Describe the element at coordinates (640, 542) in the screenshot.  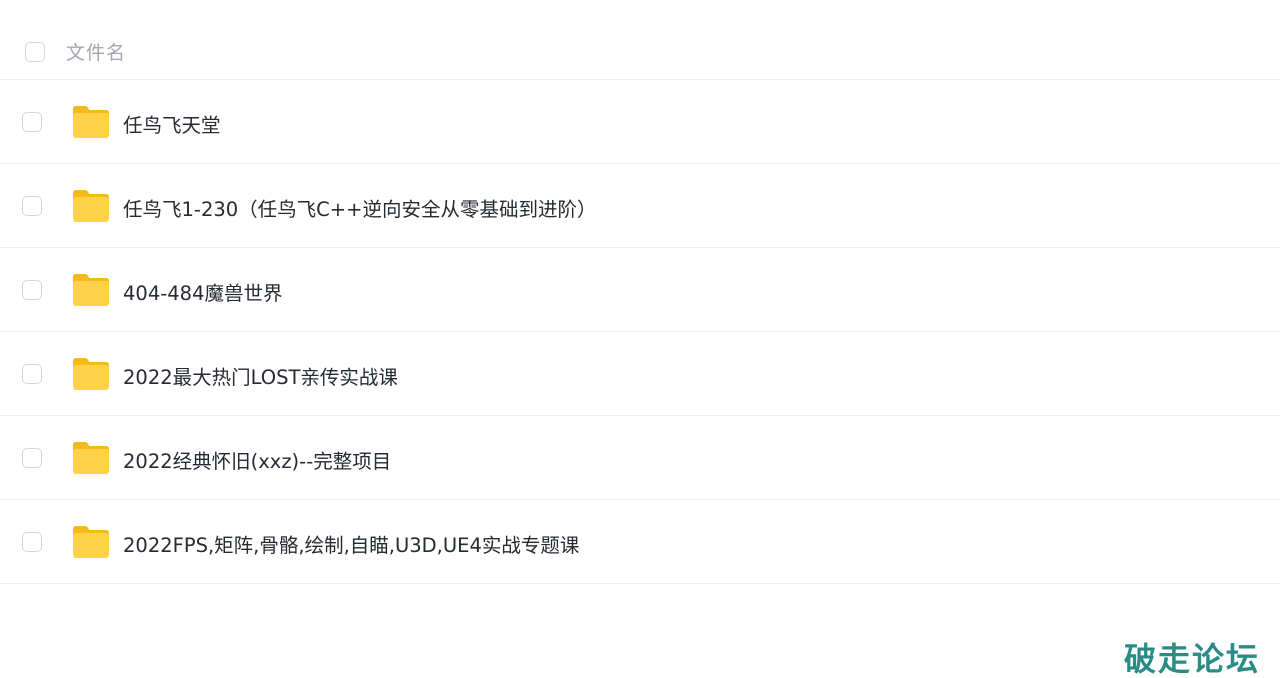
I see `file-row: 2022FPS,矩阵,骨骼,绘制,自瞄,U3D,UE4实战专题课` at that location.